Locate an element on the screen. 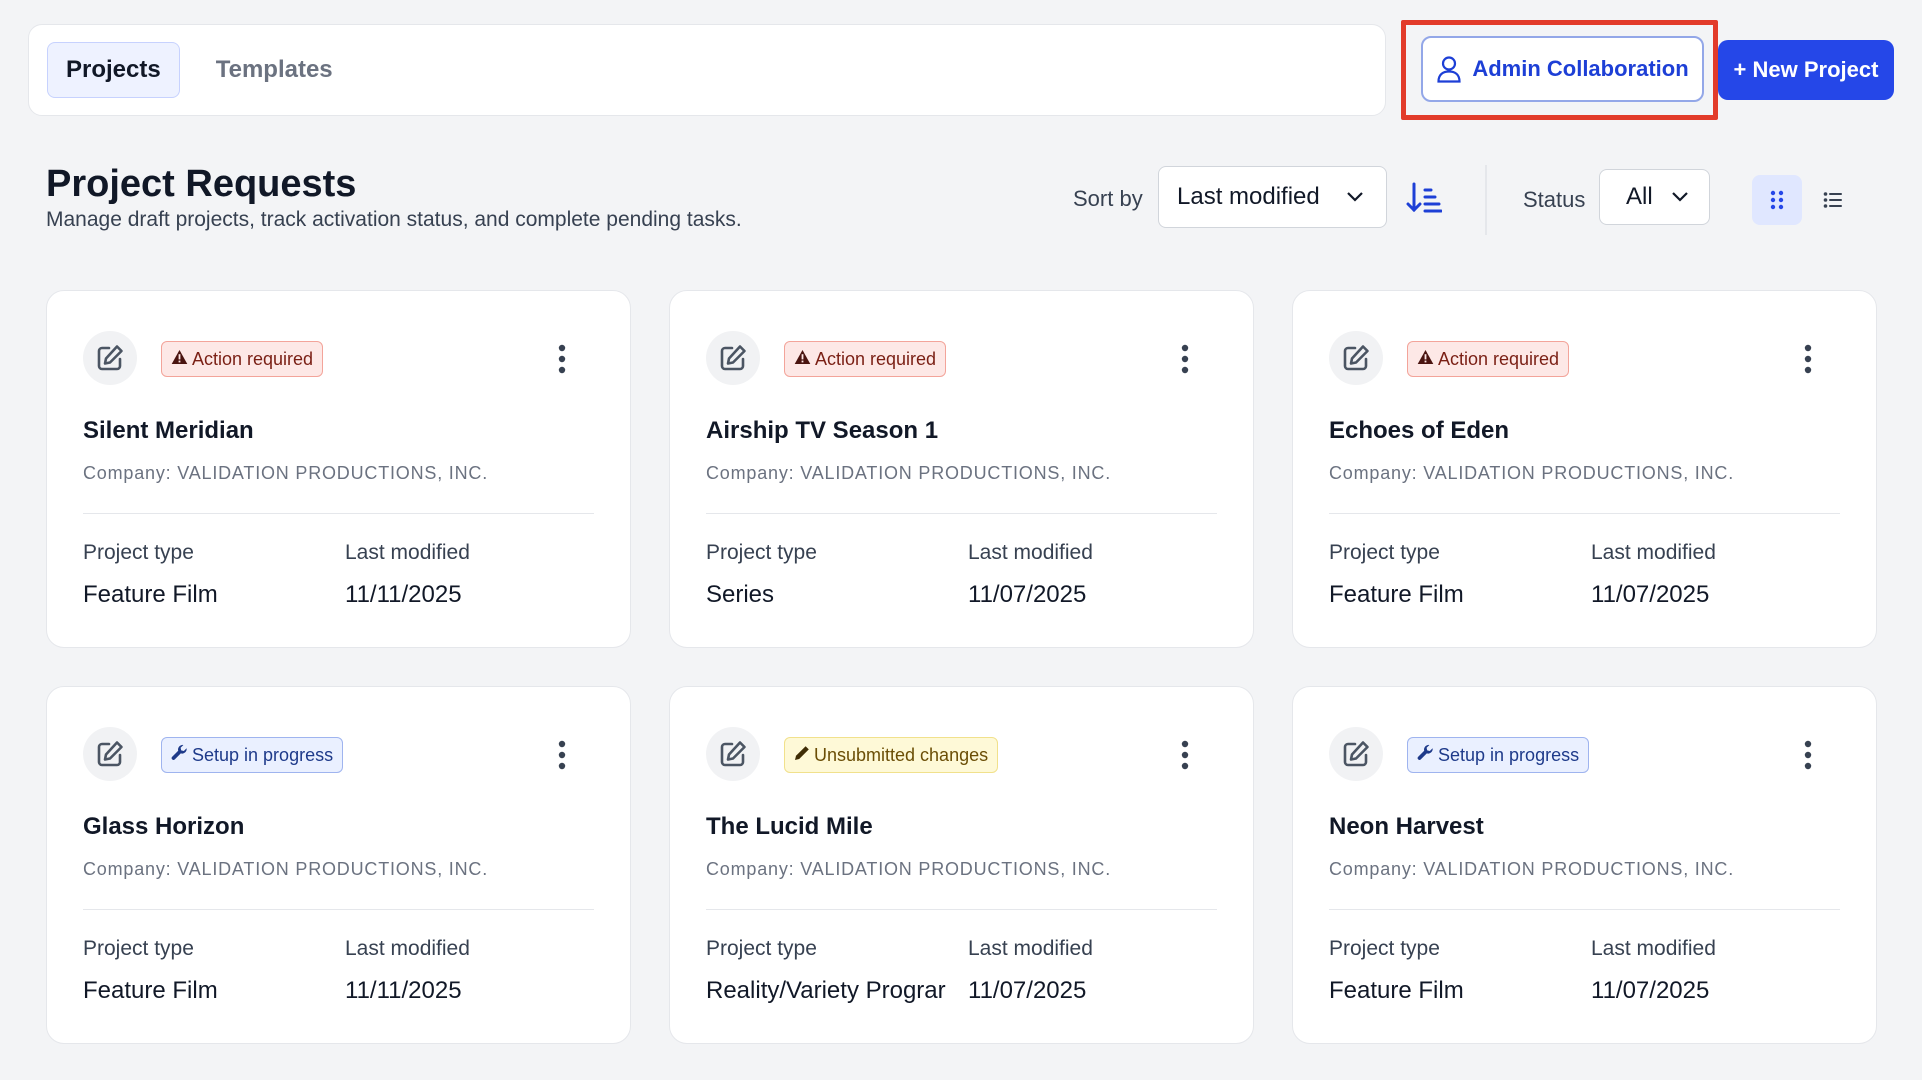 The width and height of the screenshot is (1922, 1080). sort-ascending-icon is located at coordinates (1424, 197).